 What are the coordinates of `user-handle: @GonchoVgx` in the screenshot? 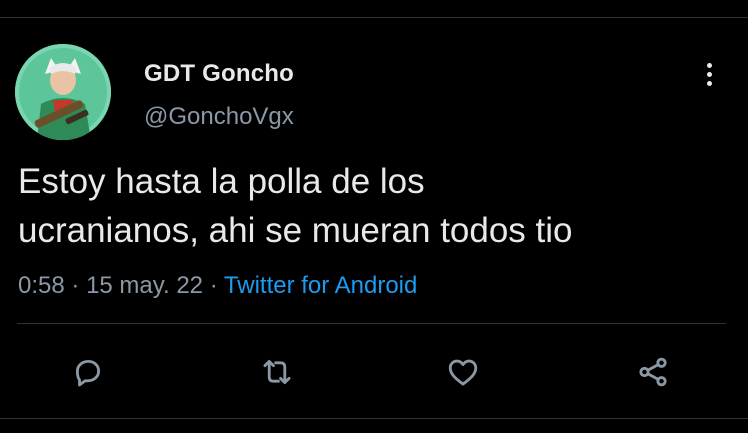 It's located at (219, 117).